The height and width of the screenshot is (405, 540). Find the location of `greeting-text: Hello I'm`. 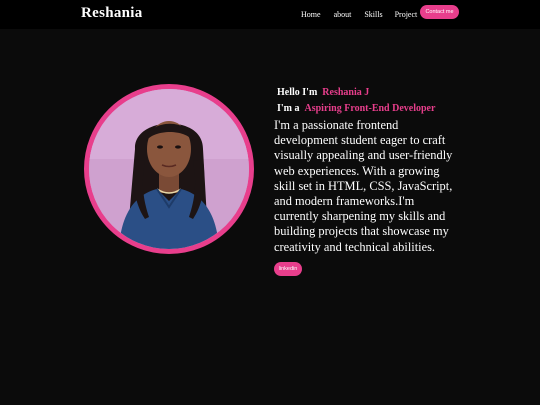

greeting-text: Hello I'm is located at coordinates (297, 92).